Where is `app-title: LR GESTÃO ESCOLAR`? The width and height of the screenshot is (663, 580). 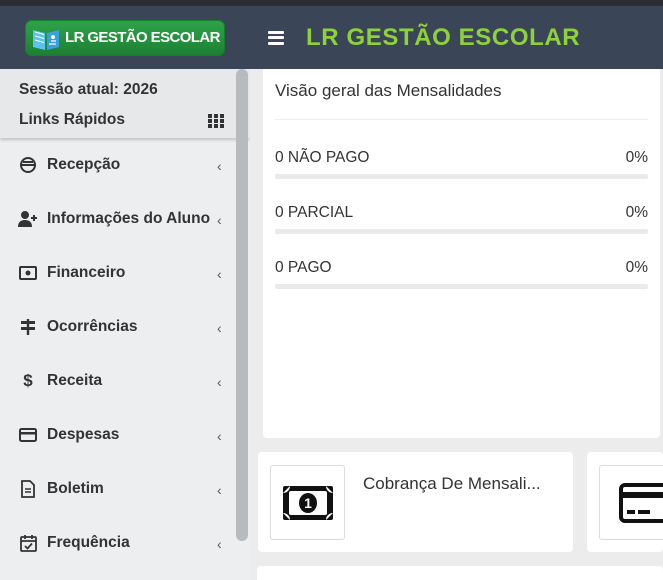 app-title: LR GESTÃO ESCOLAR is located at coordinates (443, 37).